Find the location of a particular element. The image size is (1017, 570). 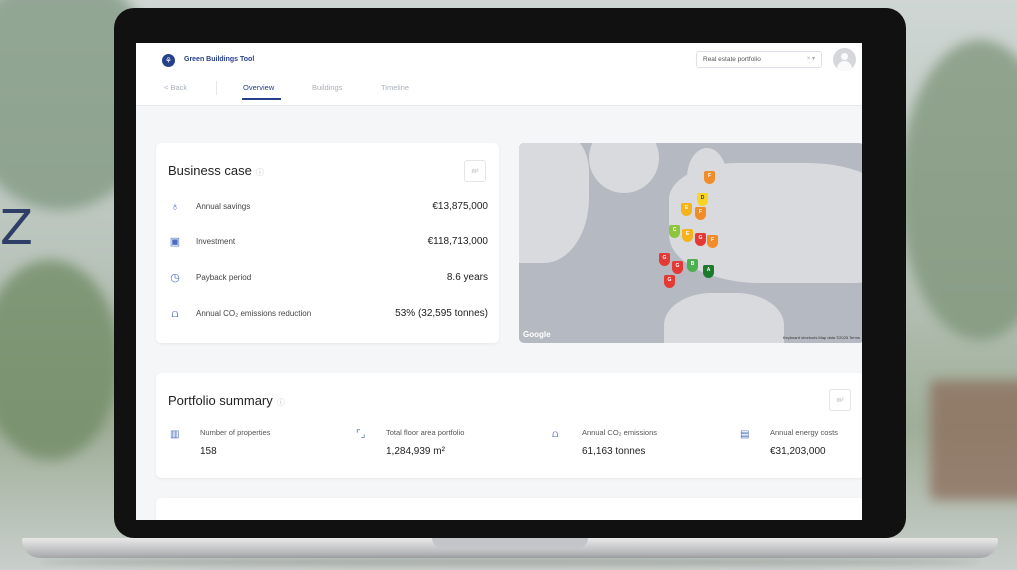

laptop-notch is located at coordinates (510, 543).